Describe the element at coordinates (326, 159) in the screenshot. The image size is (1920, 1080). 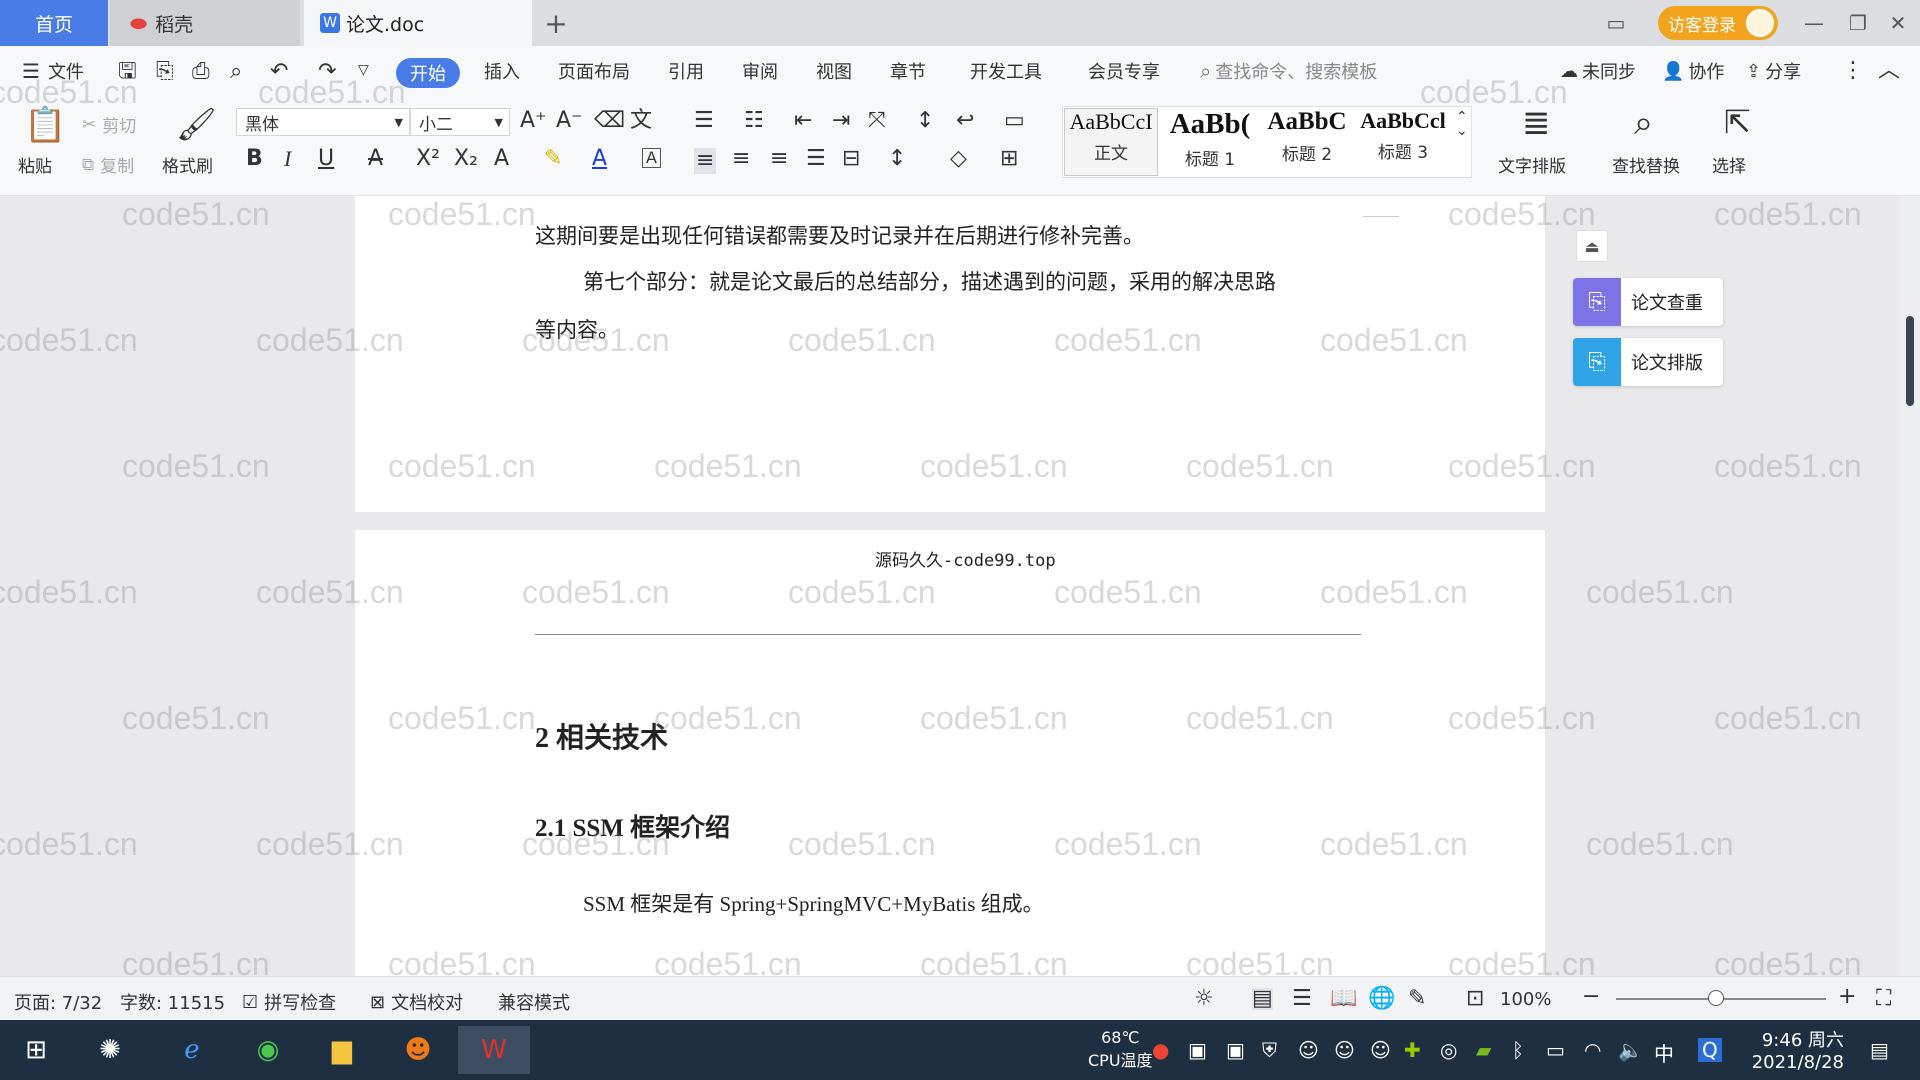
I see `underline-icon: U` at that location.